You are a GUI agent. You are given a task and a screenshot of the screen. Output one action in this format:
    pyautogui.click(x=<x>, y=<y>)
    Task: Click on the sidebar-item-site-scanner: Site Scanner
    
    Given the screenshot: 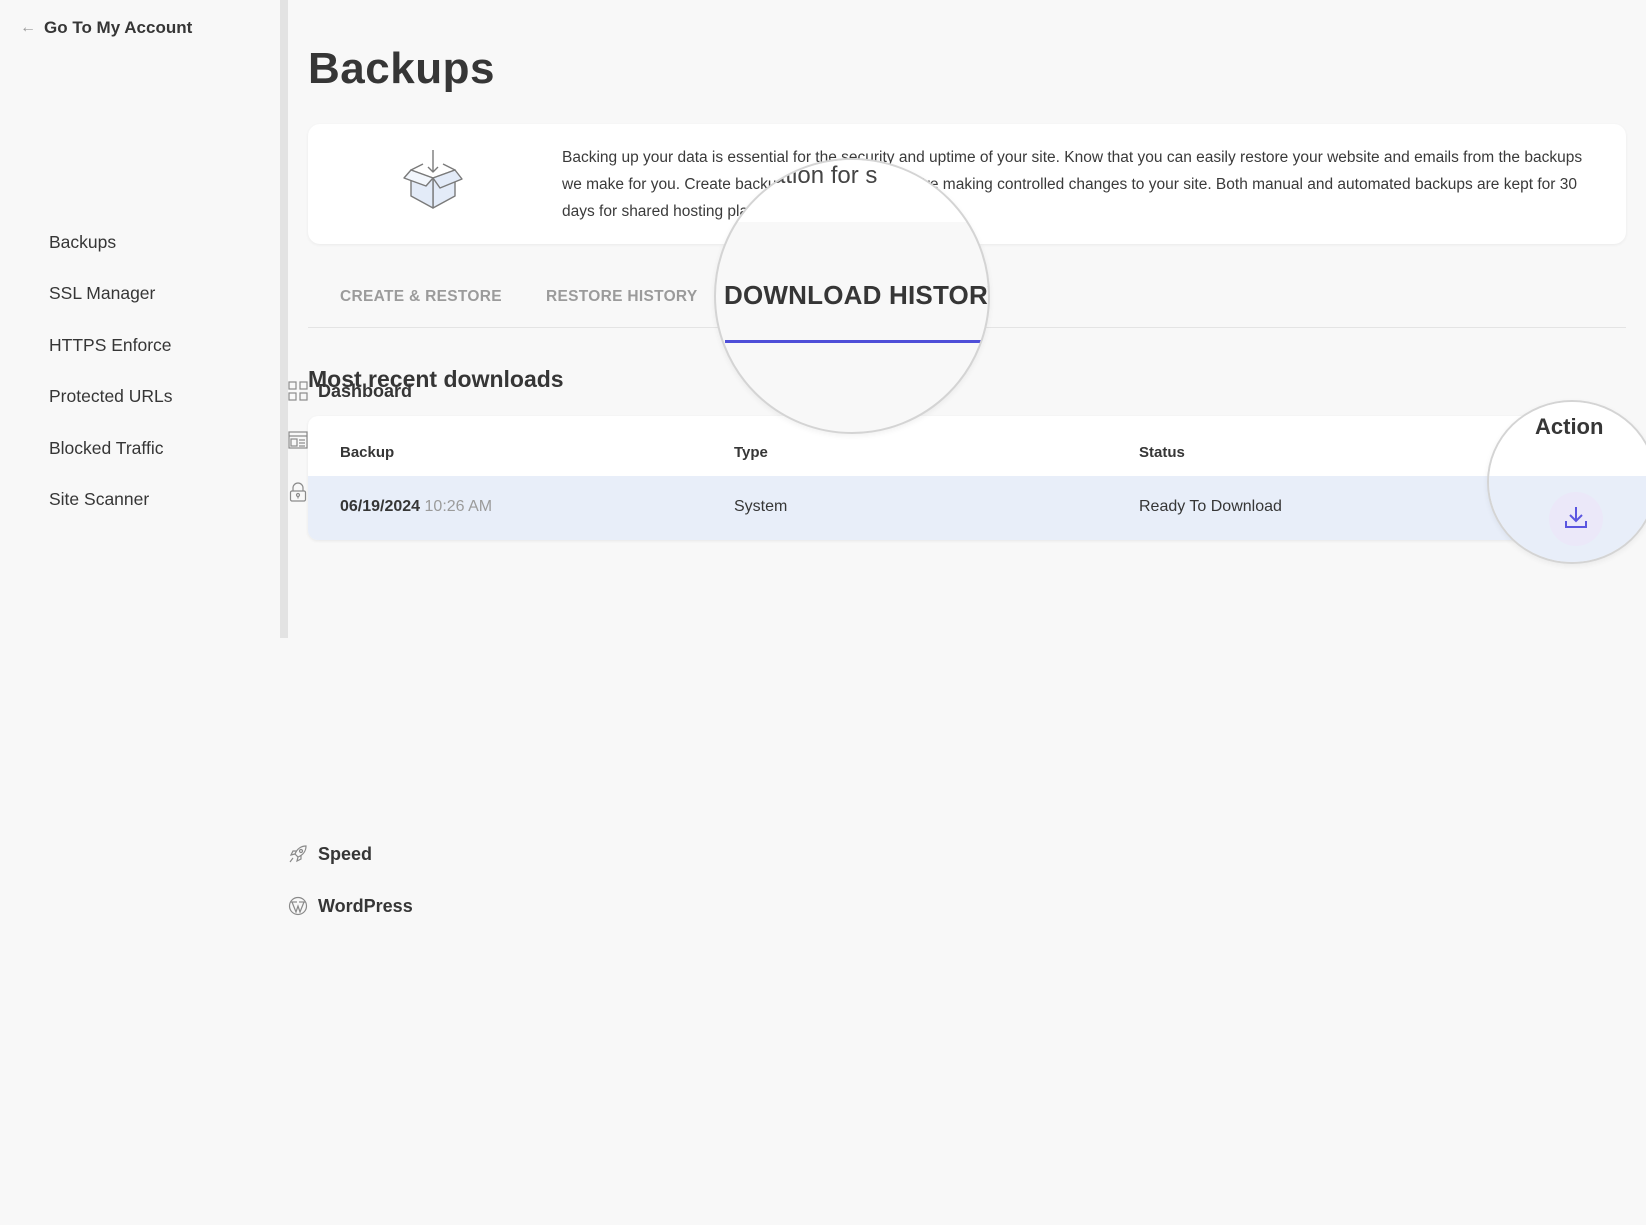 What is the action you would take?
    pyautogui.click(x=99, y=499)
    